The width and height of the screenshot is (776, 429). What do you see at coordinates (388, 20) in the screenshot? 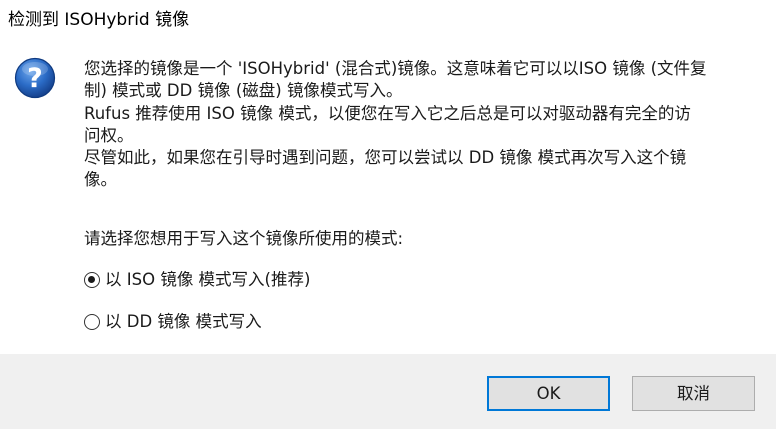
I see `title-bar: 检测到 ISOHybrid 镜像` at bounding box center [388, 20].